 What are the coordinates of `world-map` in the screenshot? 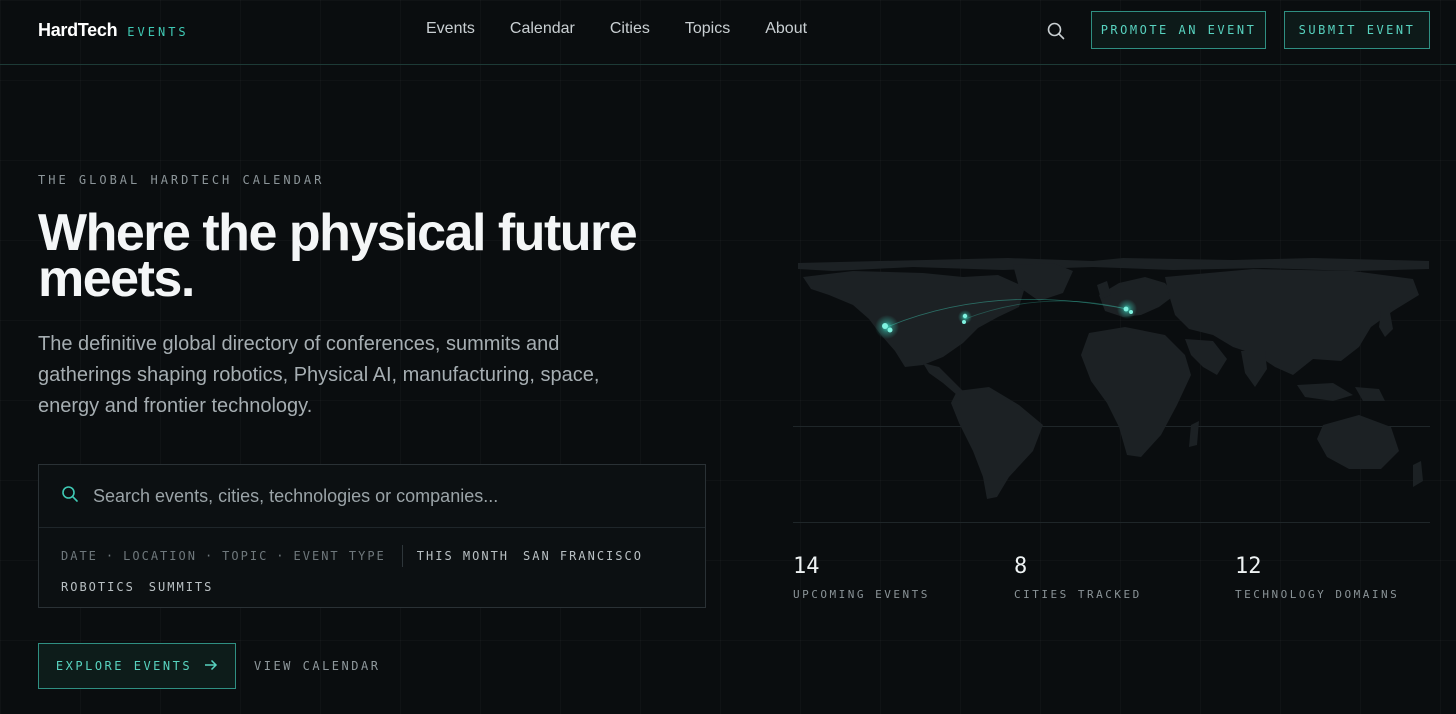 It's located at (1113, 378).